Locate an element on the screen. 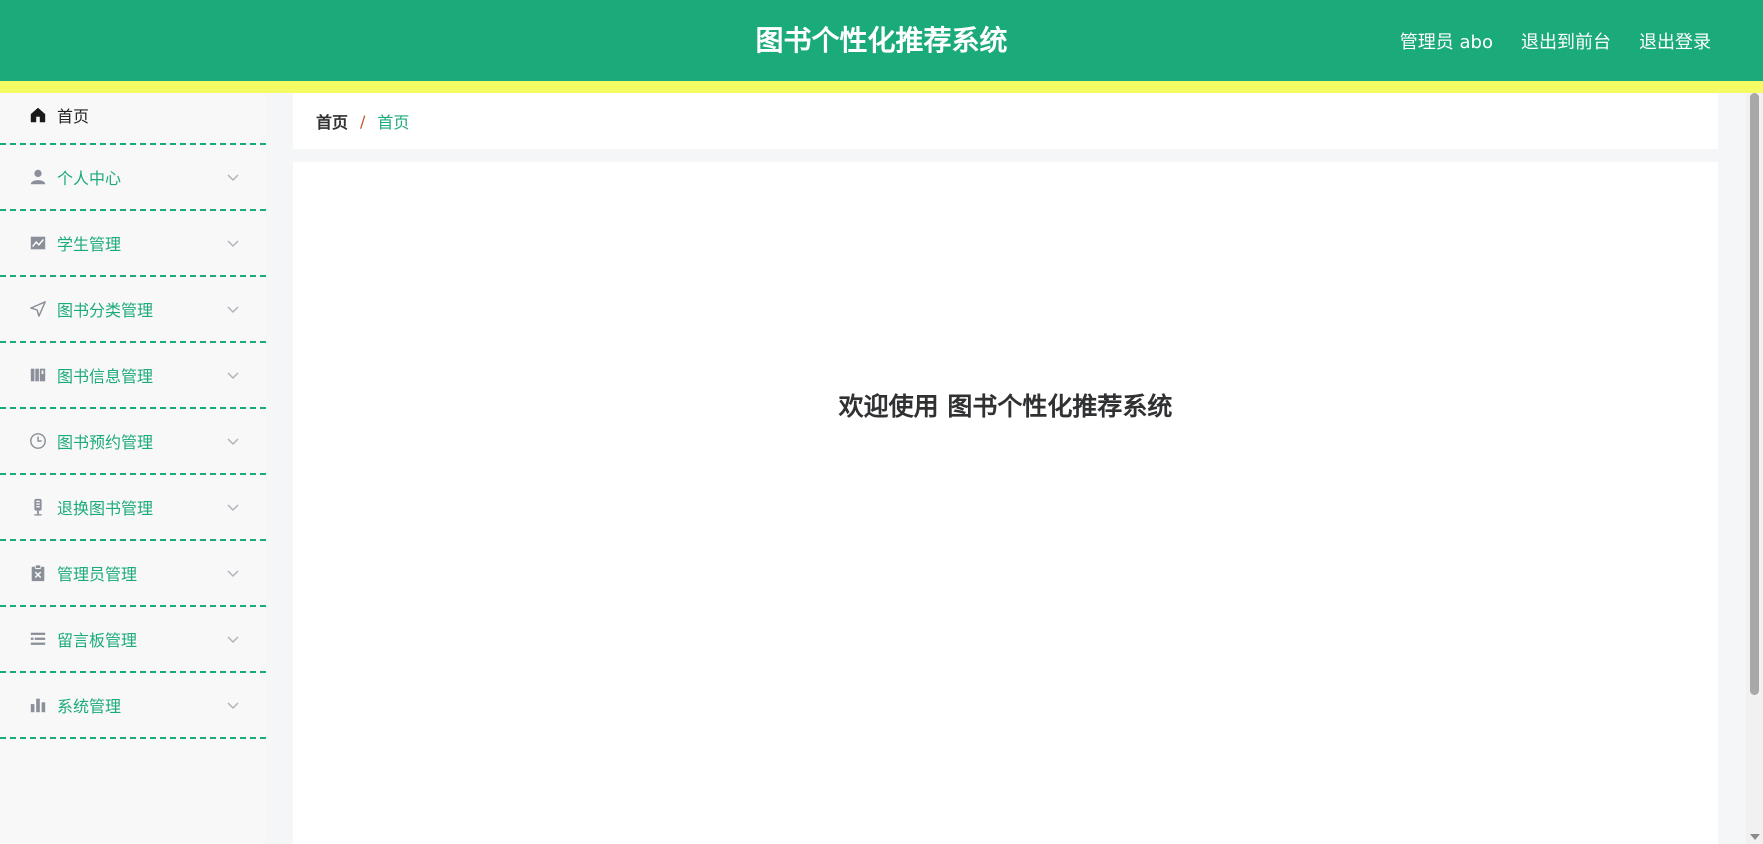 This screenshot has width=1763, height=844. sidebar-item-admin-management: 管理员管理 is located at coordinates (133, 574).